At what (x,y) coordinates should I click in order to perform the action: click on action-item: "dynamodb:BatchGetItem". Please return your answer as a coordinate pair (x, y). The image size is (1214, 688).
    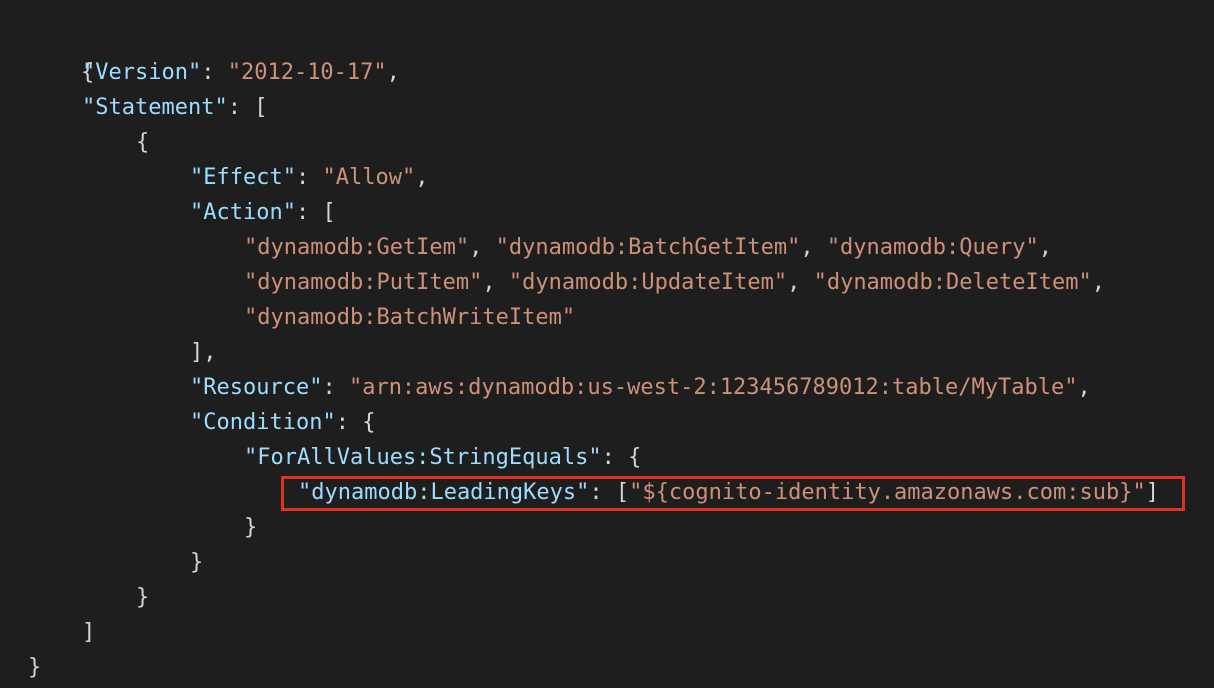
    Looking at the image, I should click on (648, 247).